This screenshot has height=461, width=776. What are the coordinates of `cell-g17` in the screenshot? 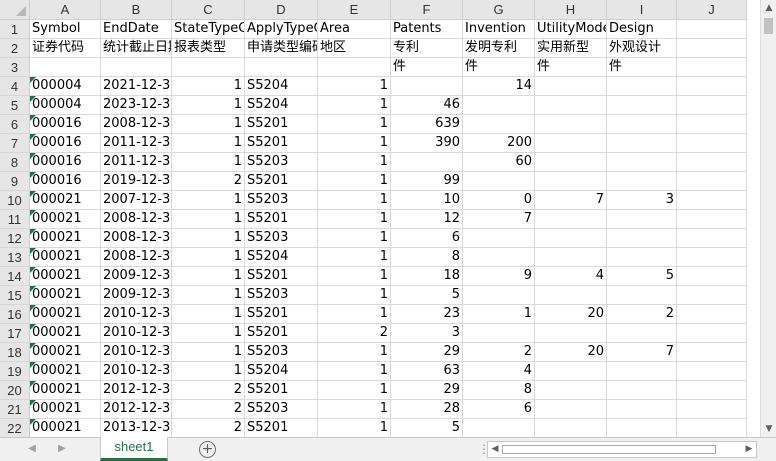 It's located at (499, 333).